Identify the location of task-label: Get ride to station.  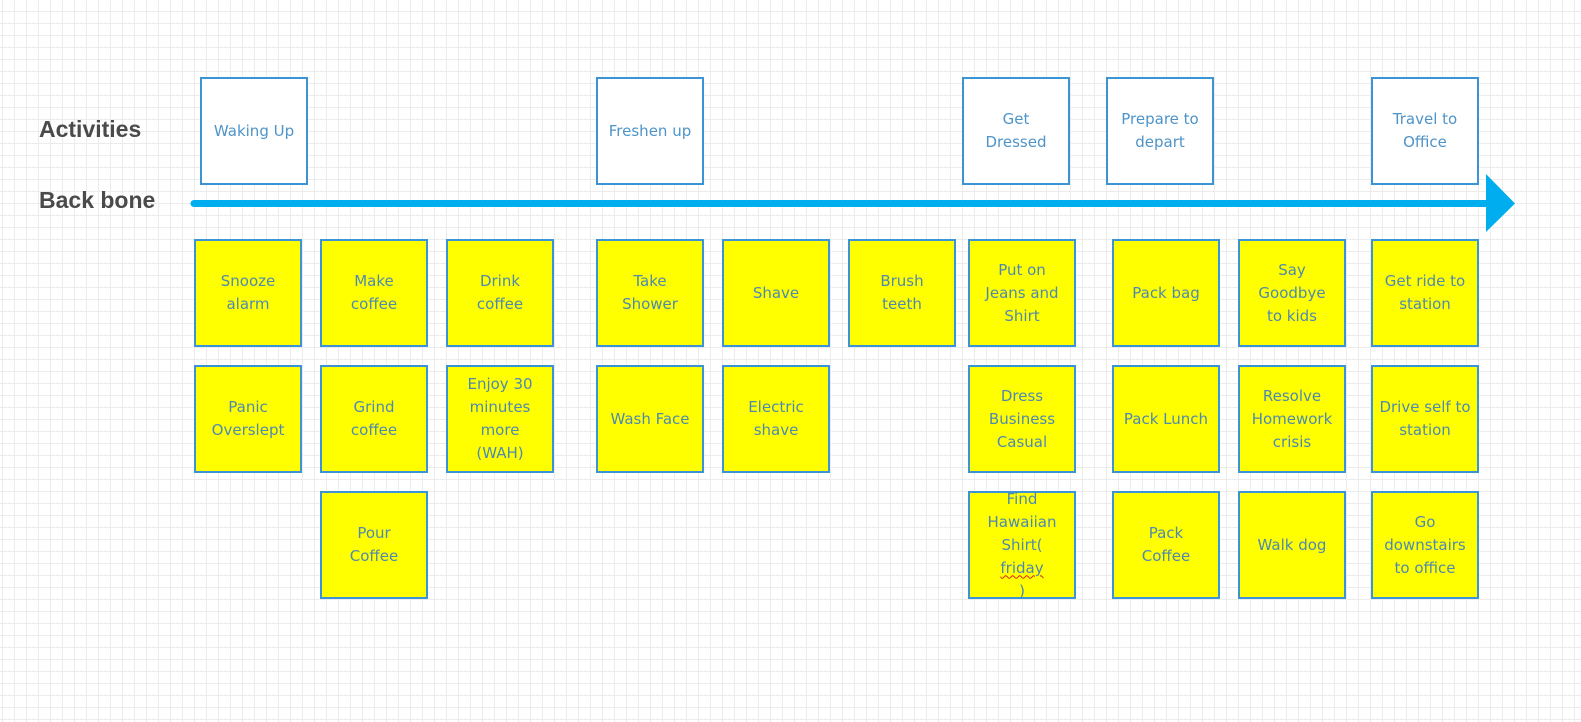
(1425, 292).